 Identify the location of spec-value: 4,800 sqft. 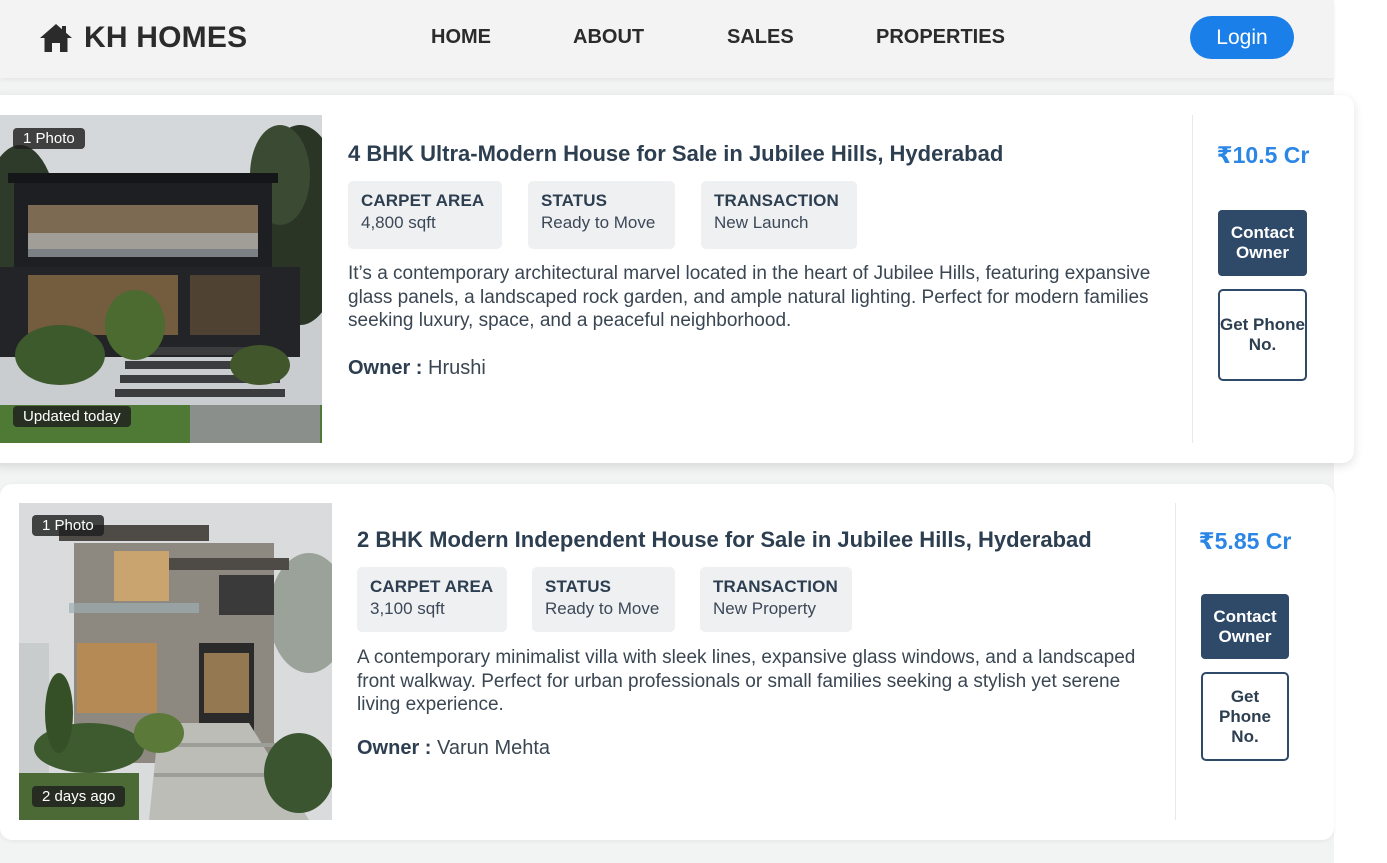
(398, 222).